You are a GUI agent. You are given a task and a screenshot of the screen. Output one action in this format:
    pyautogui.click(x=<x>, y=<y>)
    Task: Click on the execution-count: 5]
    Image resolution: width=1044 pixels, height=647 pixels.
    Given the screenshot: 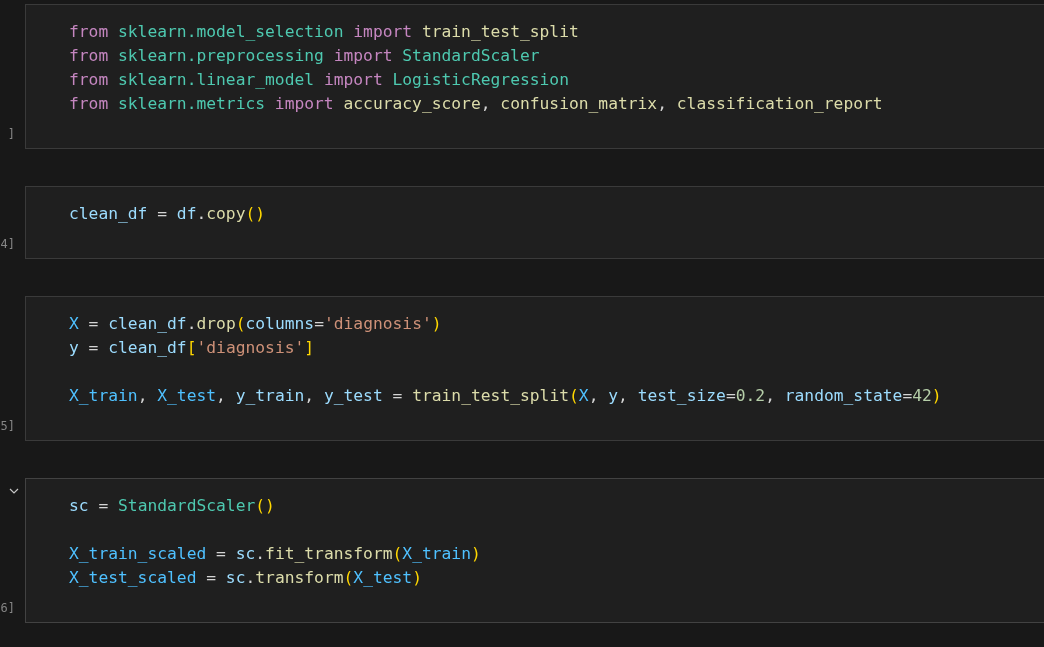 What is the action you would take?
    pyautogui.click(x=7, y=426)
    